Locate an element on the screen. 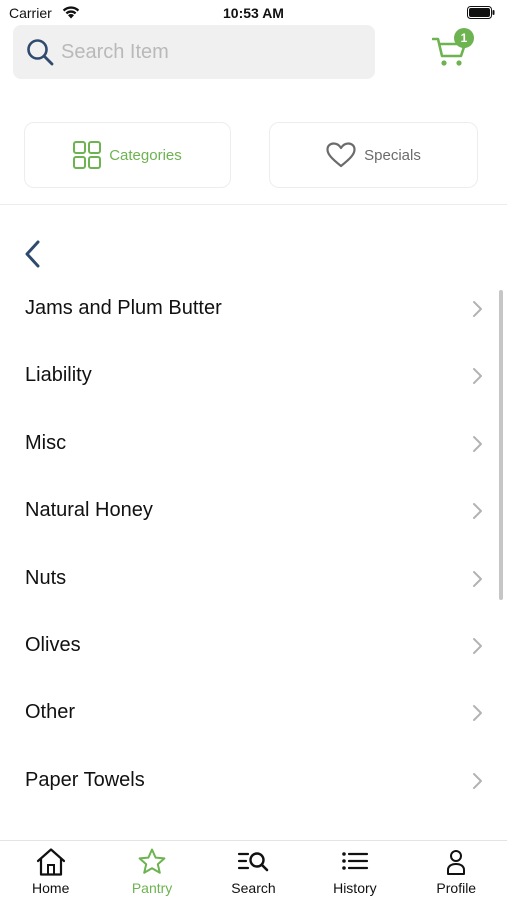 The width and height of the screenshot is (507, 900). list-search-icon is located at coordinates (253, 862).